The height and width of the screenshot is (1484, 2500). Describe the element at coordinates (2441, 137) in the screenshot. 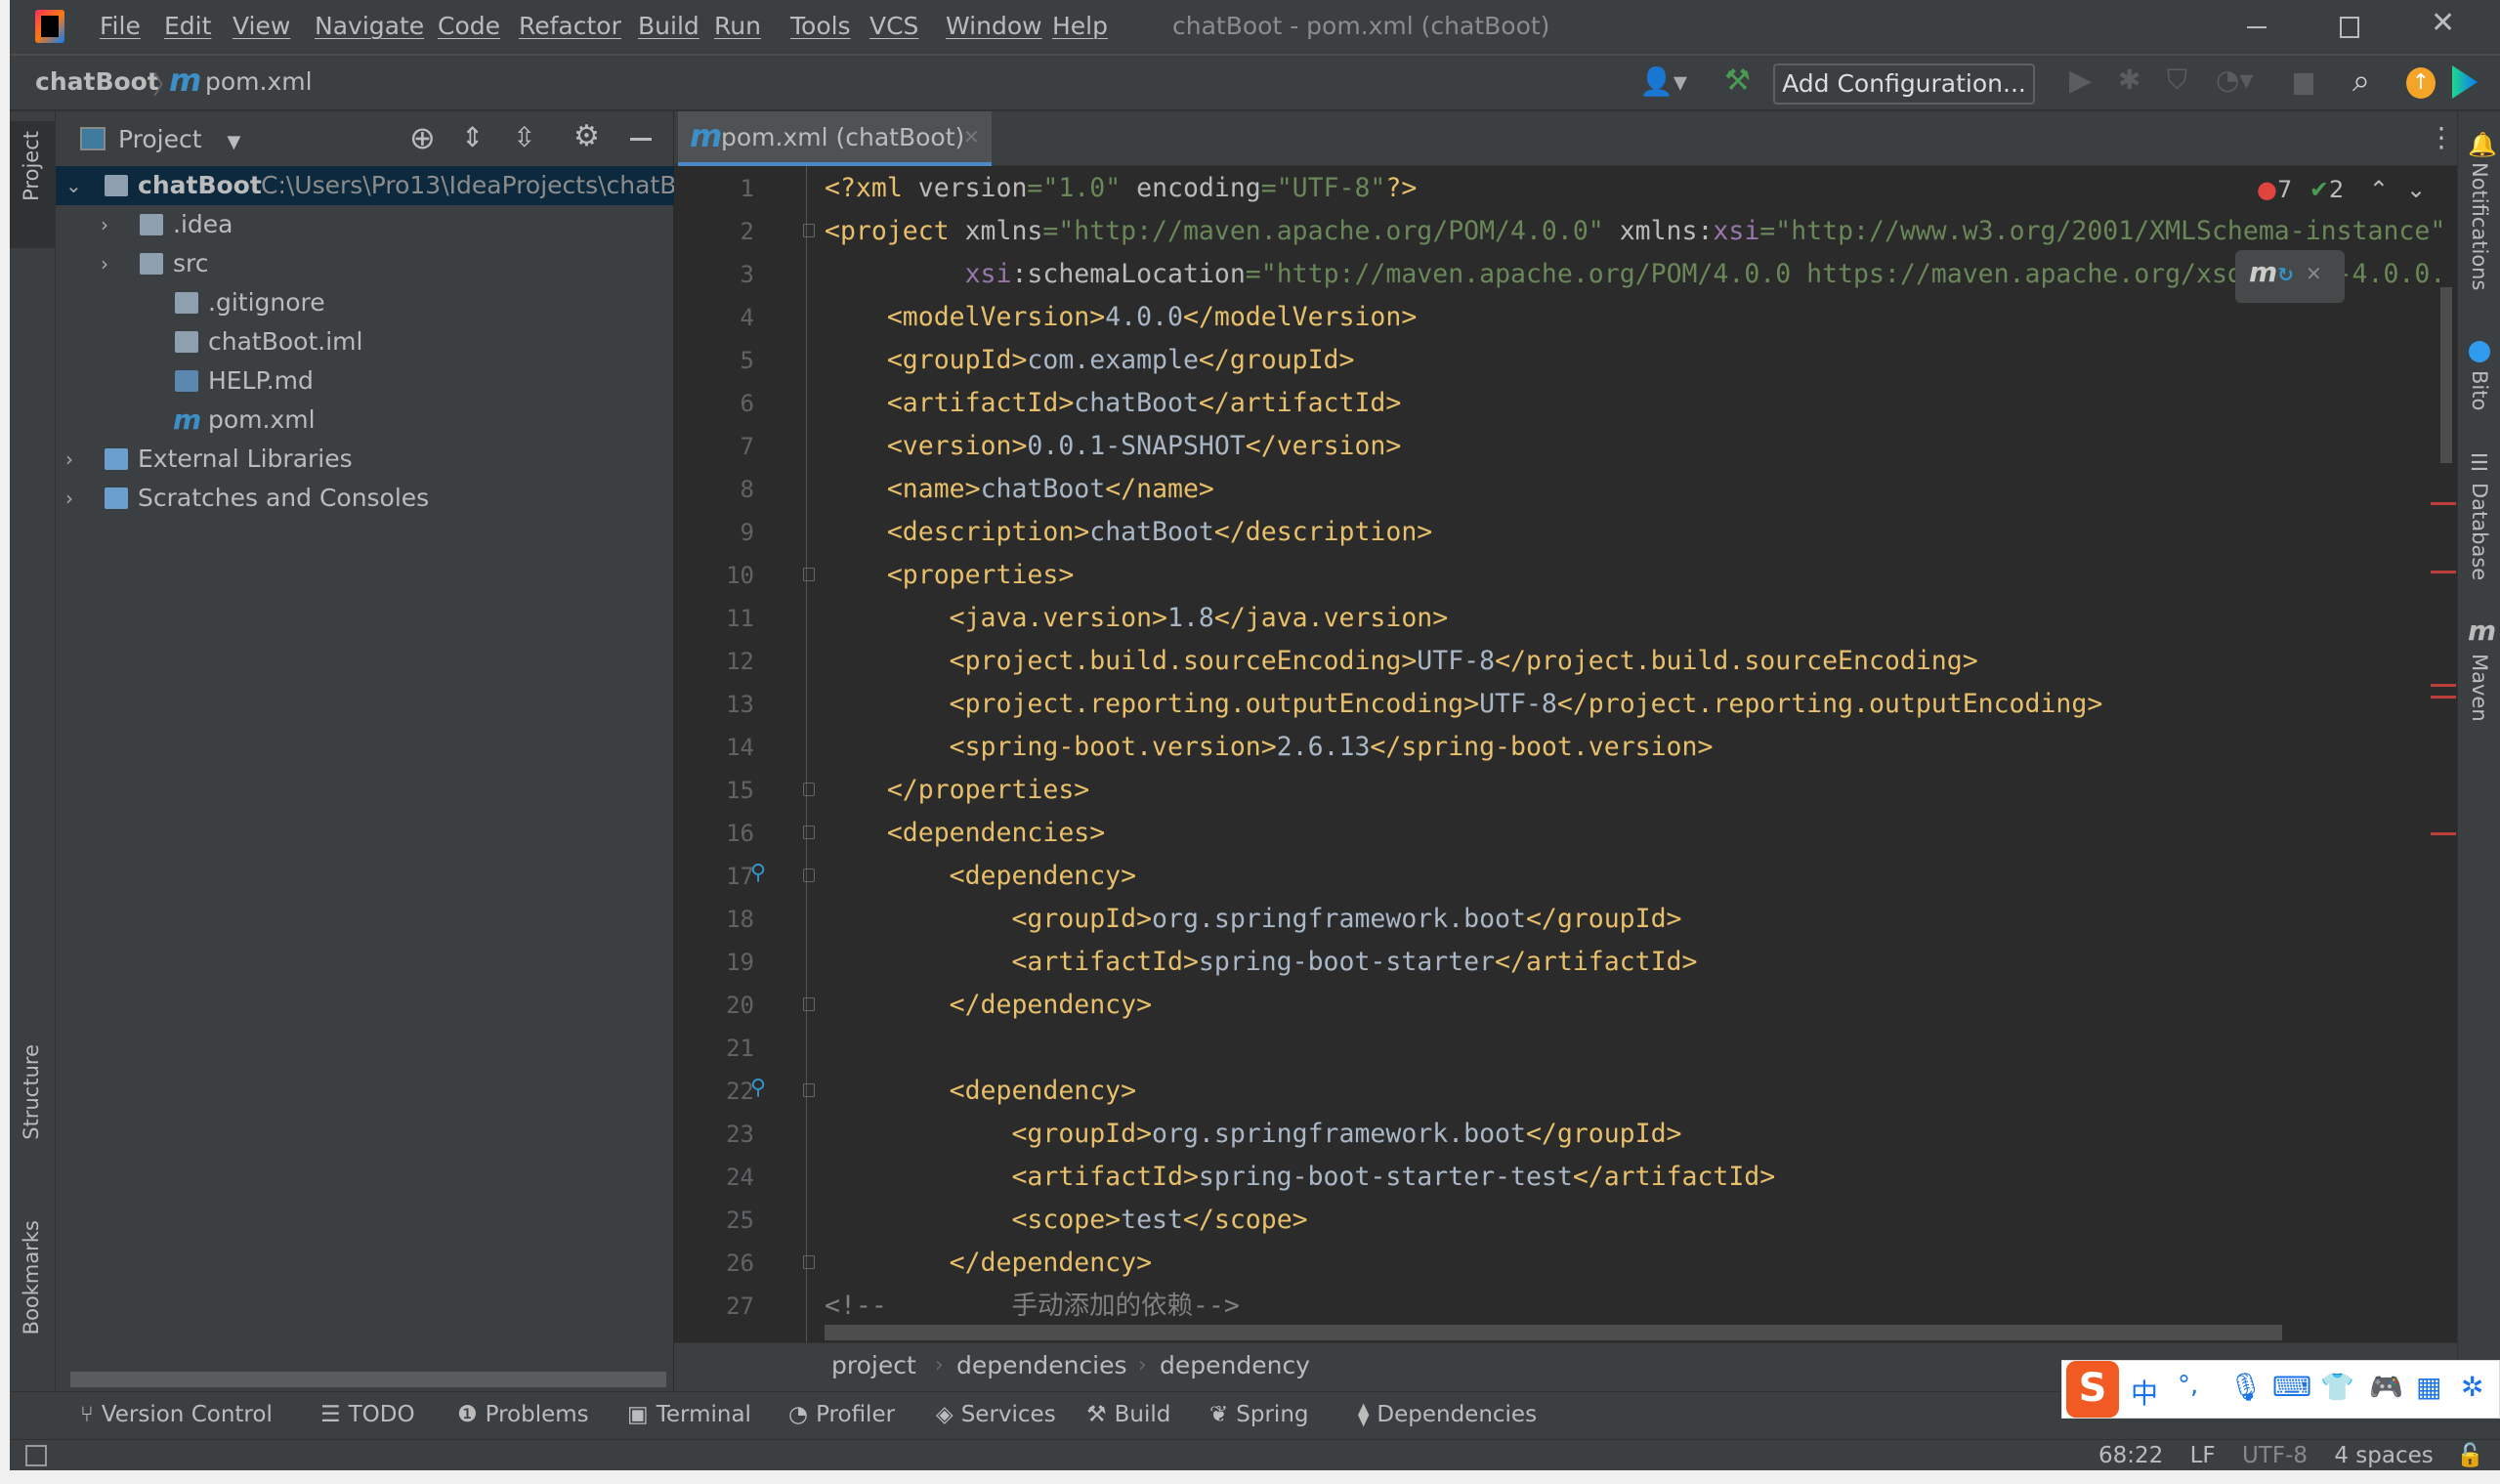

I see `more-tabs-icon: ⋮` at that location.